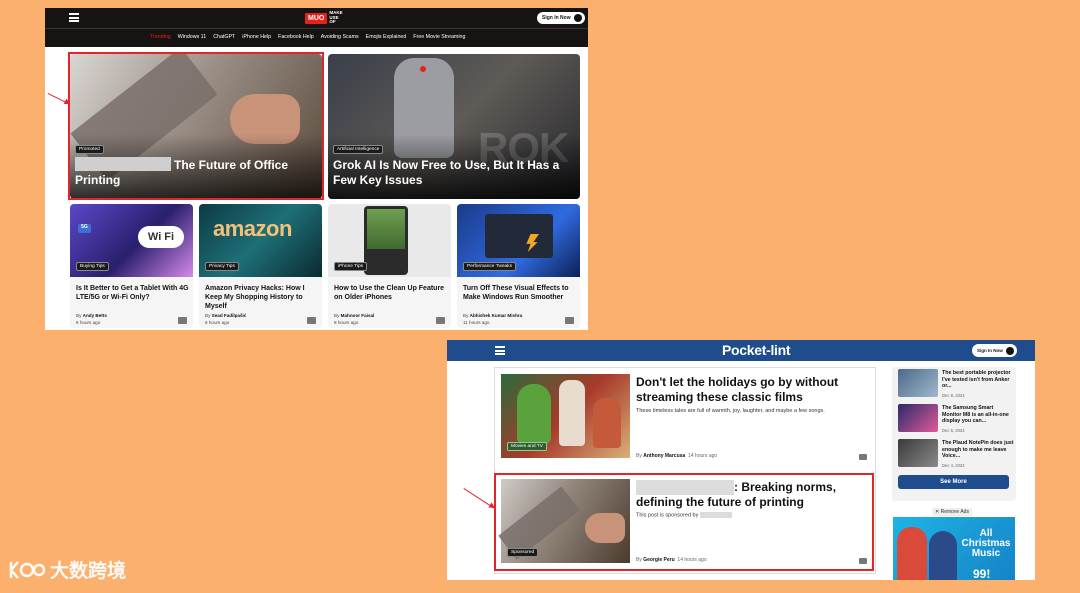  I want to click on pocketlint-logo: Pocket-lint, so click(756, 350).